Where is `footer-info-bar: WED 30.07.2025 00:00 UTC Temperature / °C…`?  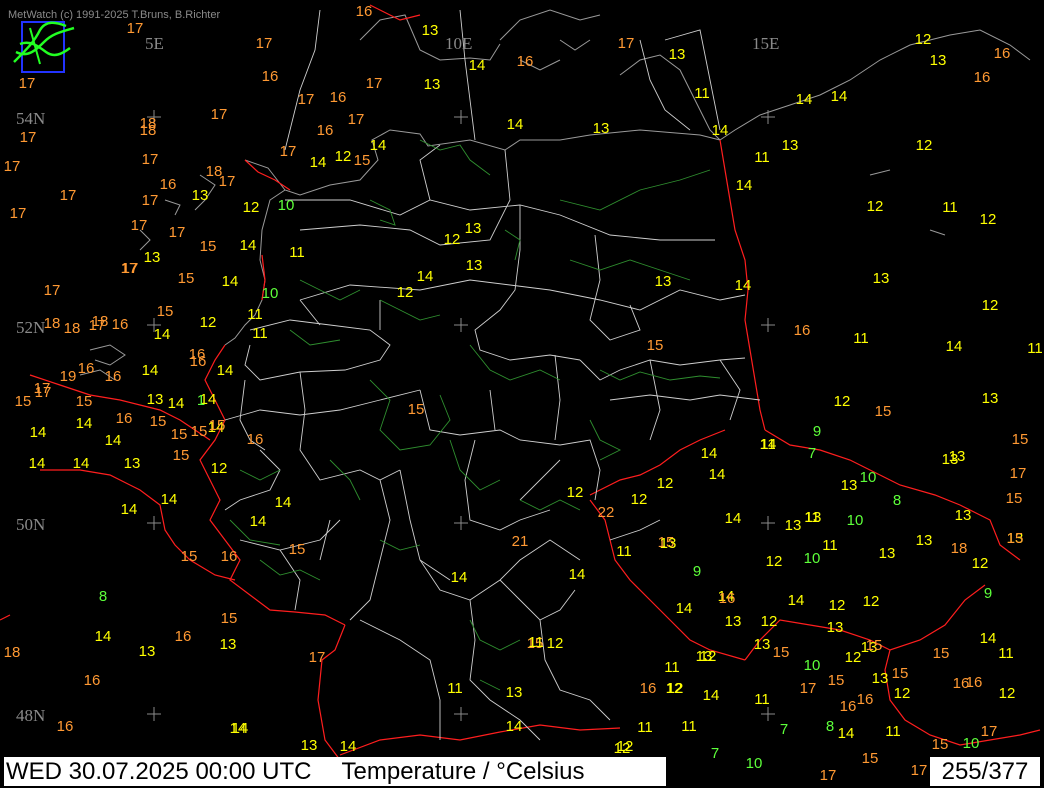 footer-info-bar: WED 30.07.2025 00:00 UTC Temperature / °C… is located at coordinates (335, 771).